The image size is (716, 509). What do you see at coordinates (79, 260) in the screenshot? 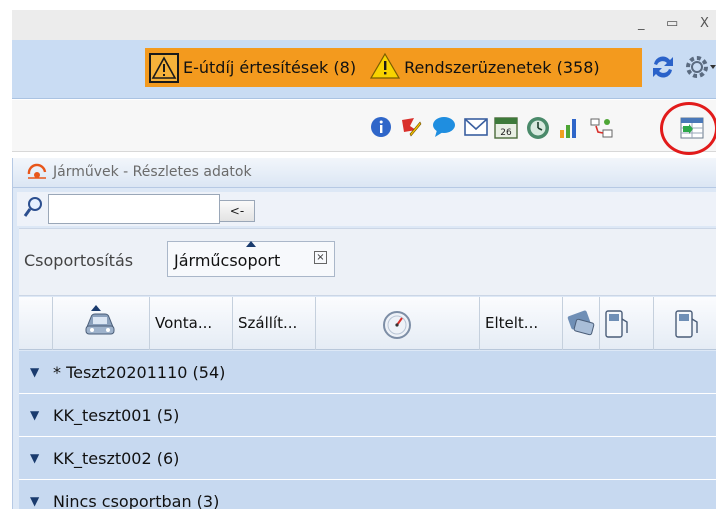
I see `grouping-label: Csoportosítás` at bounding box center [79, 260].